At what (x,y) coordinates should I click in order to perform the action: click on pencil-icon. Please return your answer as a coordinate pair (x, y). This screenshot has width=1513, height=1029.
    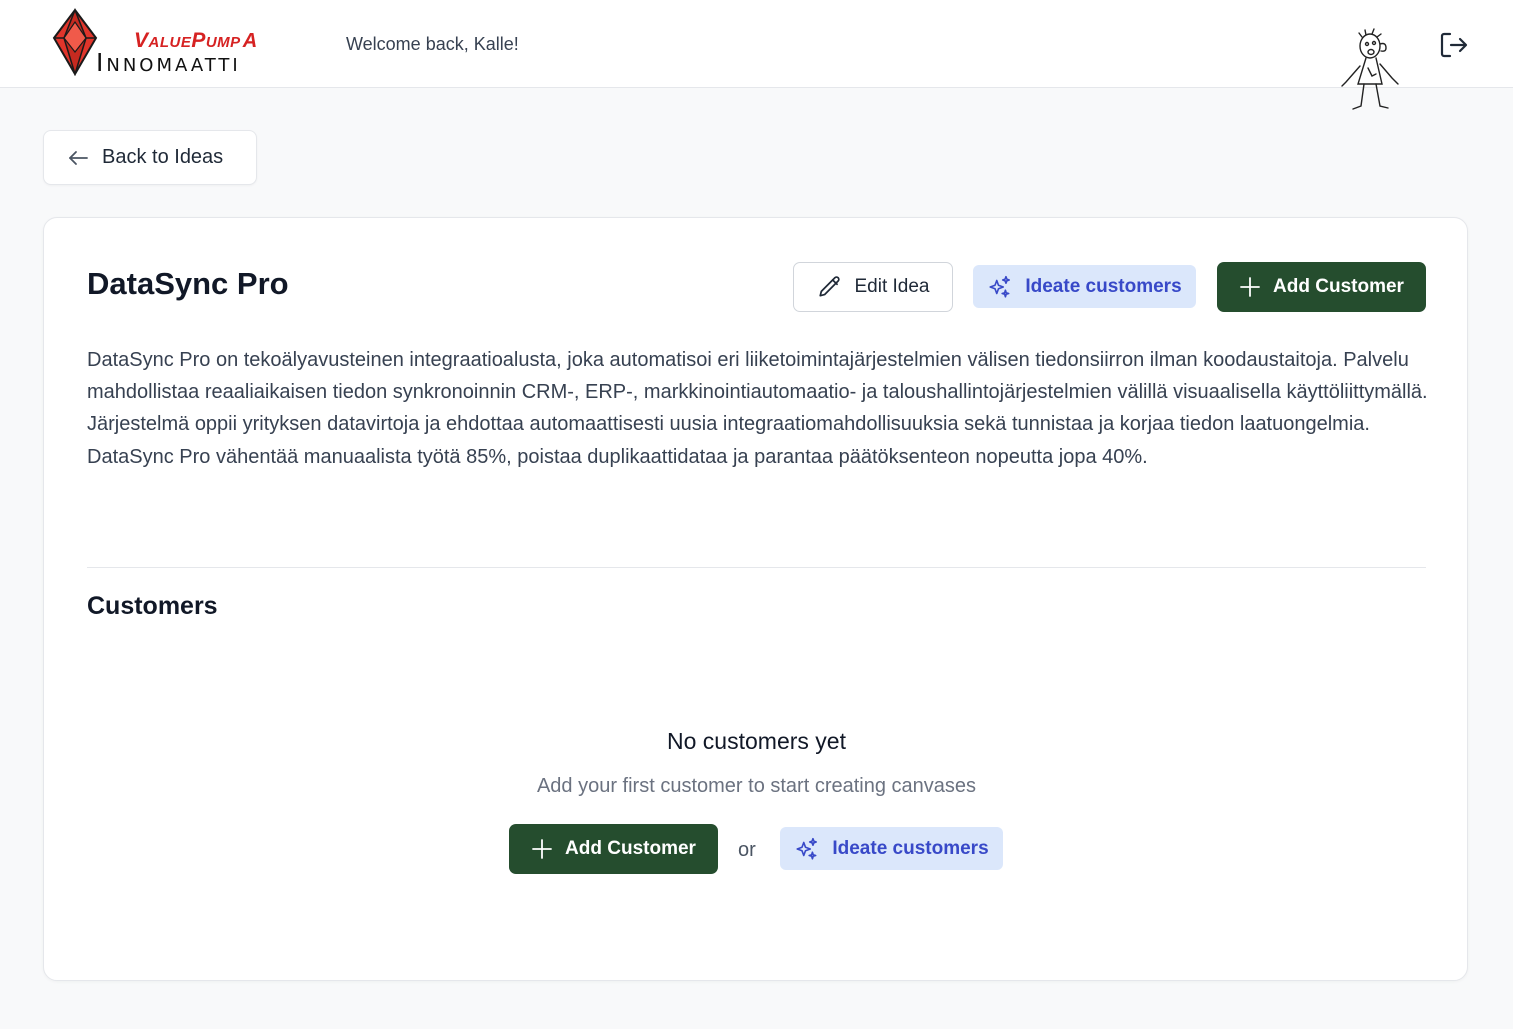
    Looking at the image, I should click on (829, 286).